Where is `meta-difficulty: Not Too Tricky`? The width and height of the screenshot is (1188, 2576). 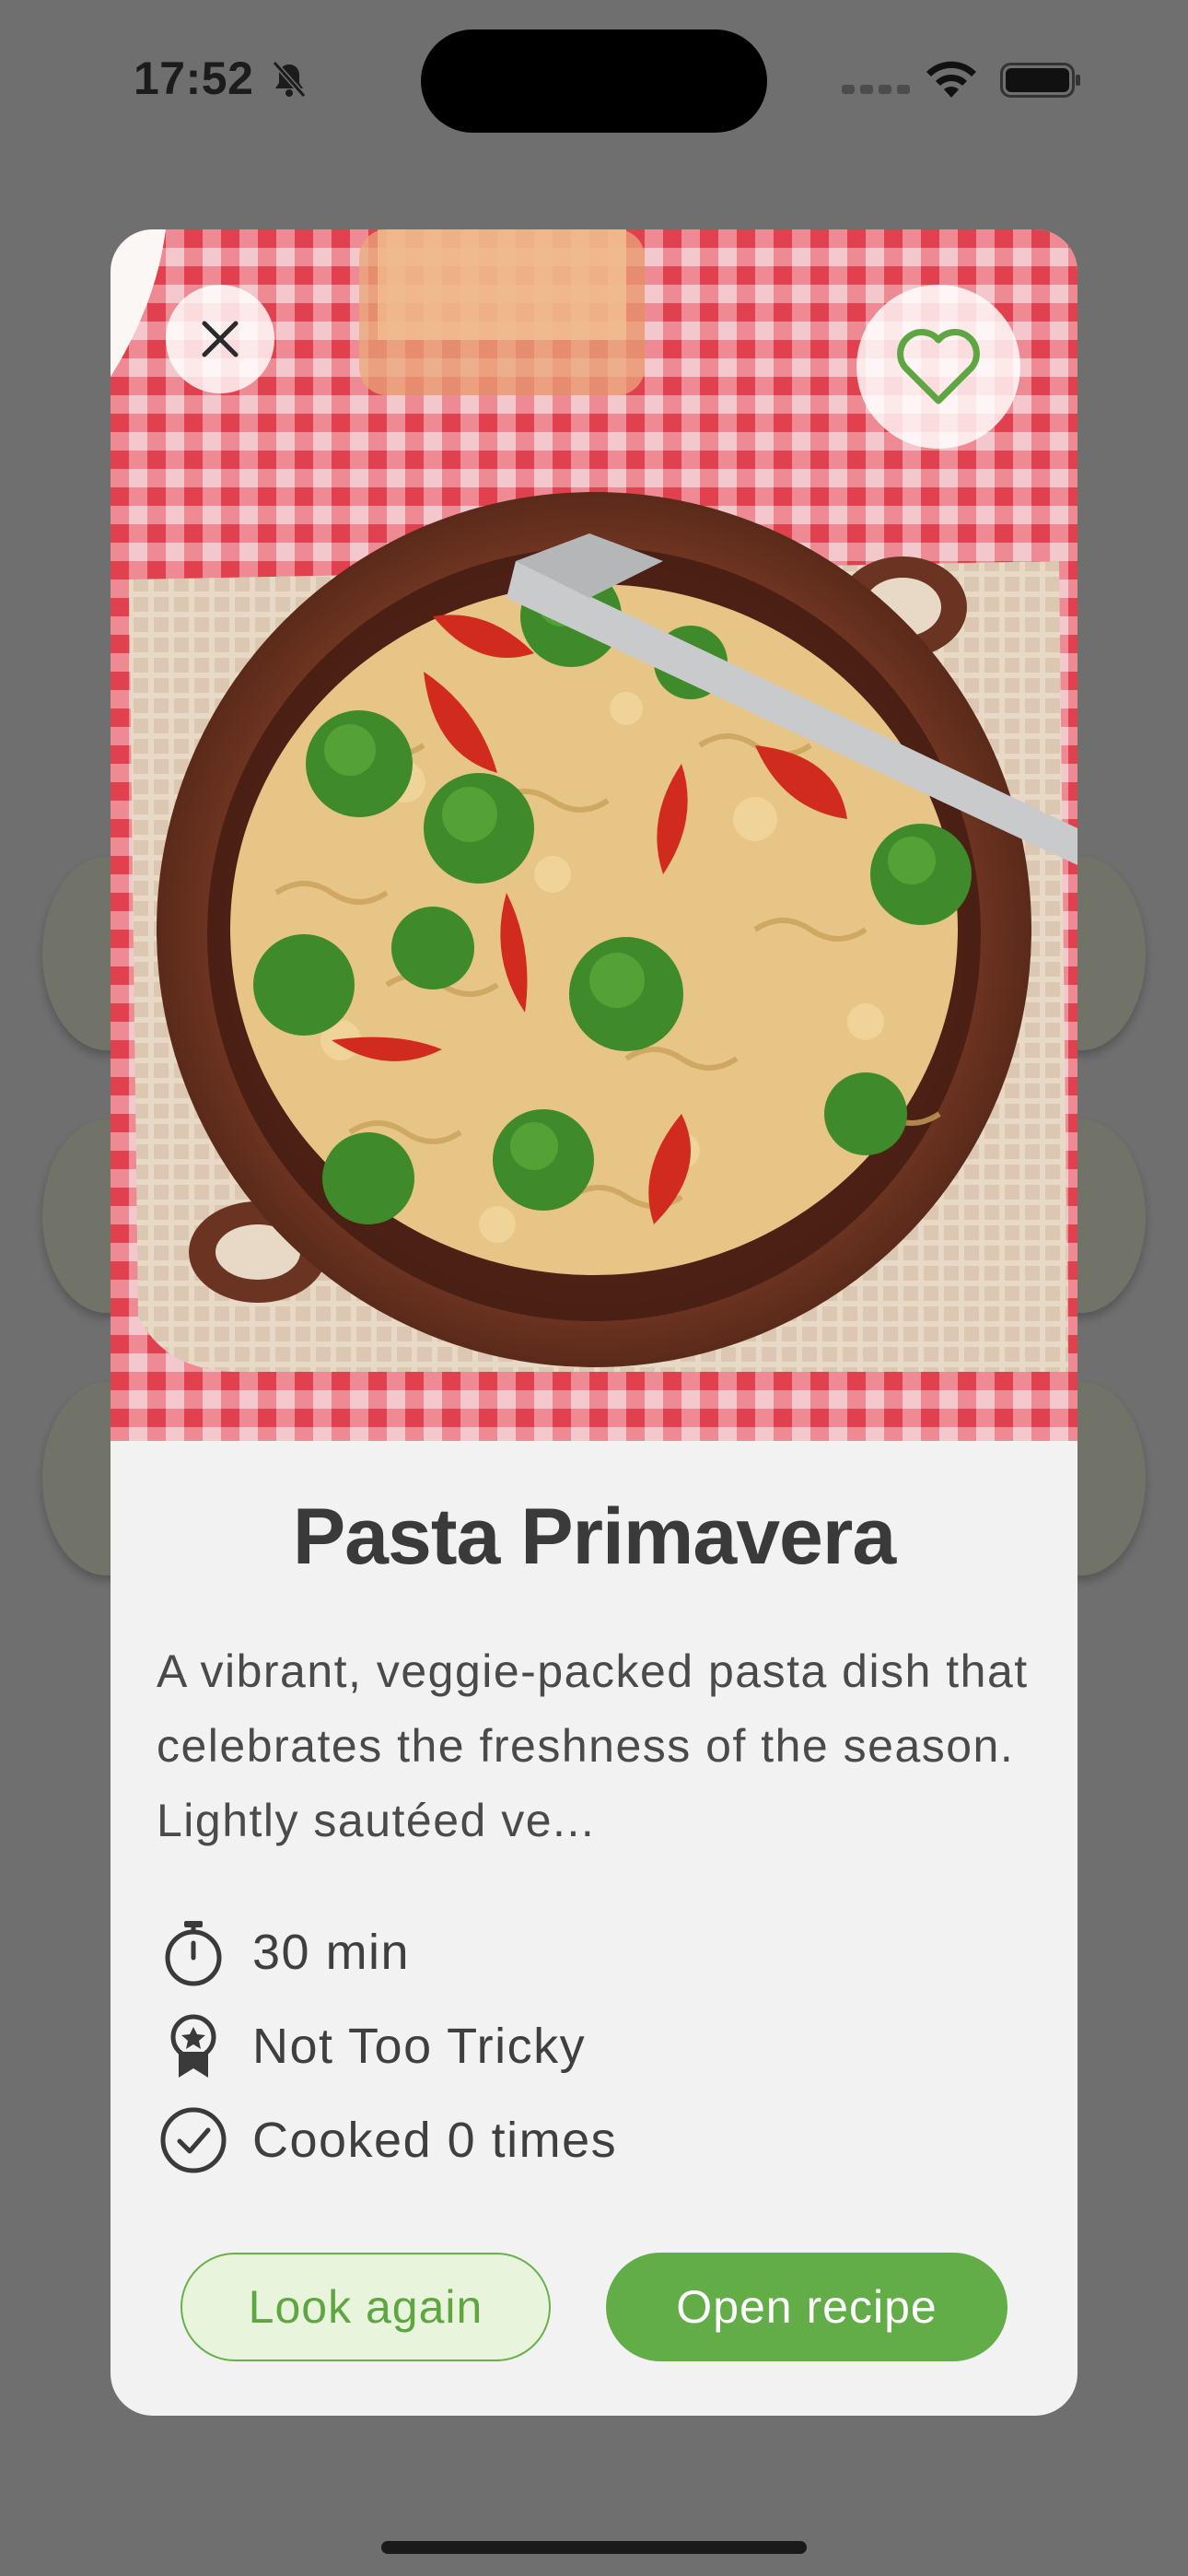 meta-difficulty: Not Too Tricky is located at coordinates (372, 2046).